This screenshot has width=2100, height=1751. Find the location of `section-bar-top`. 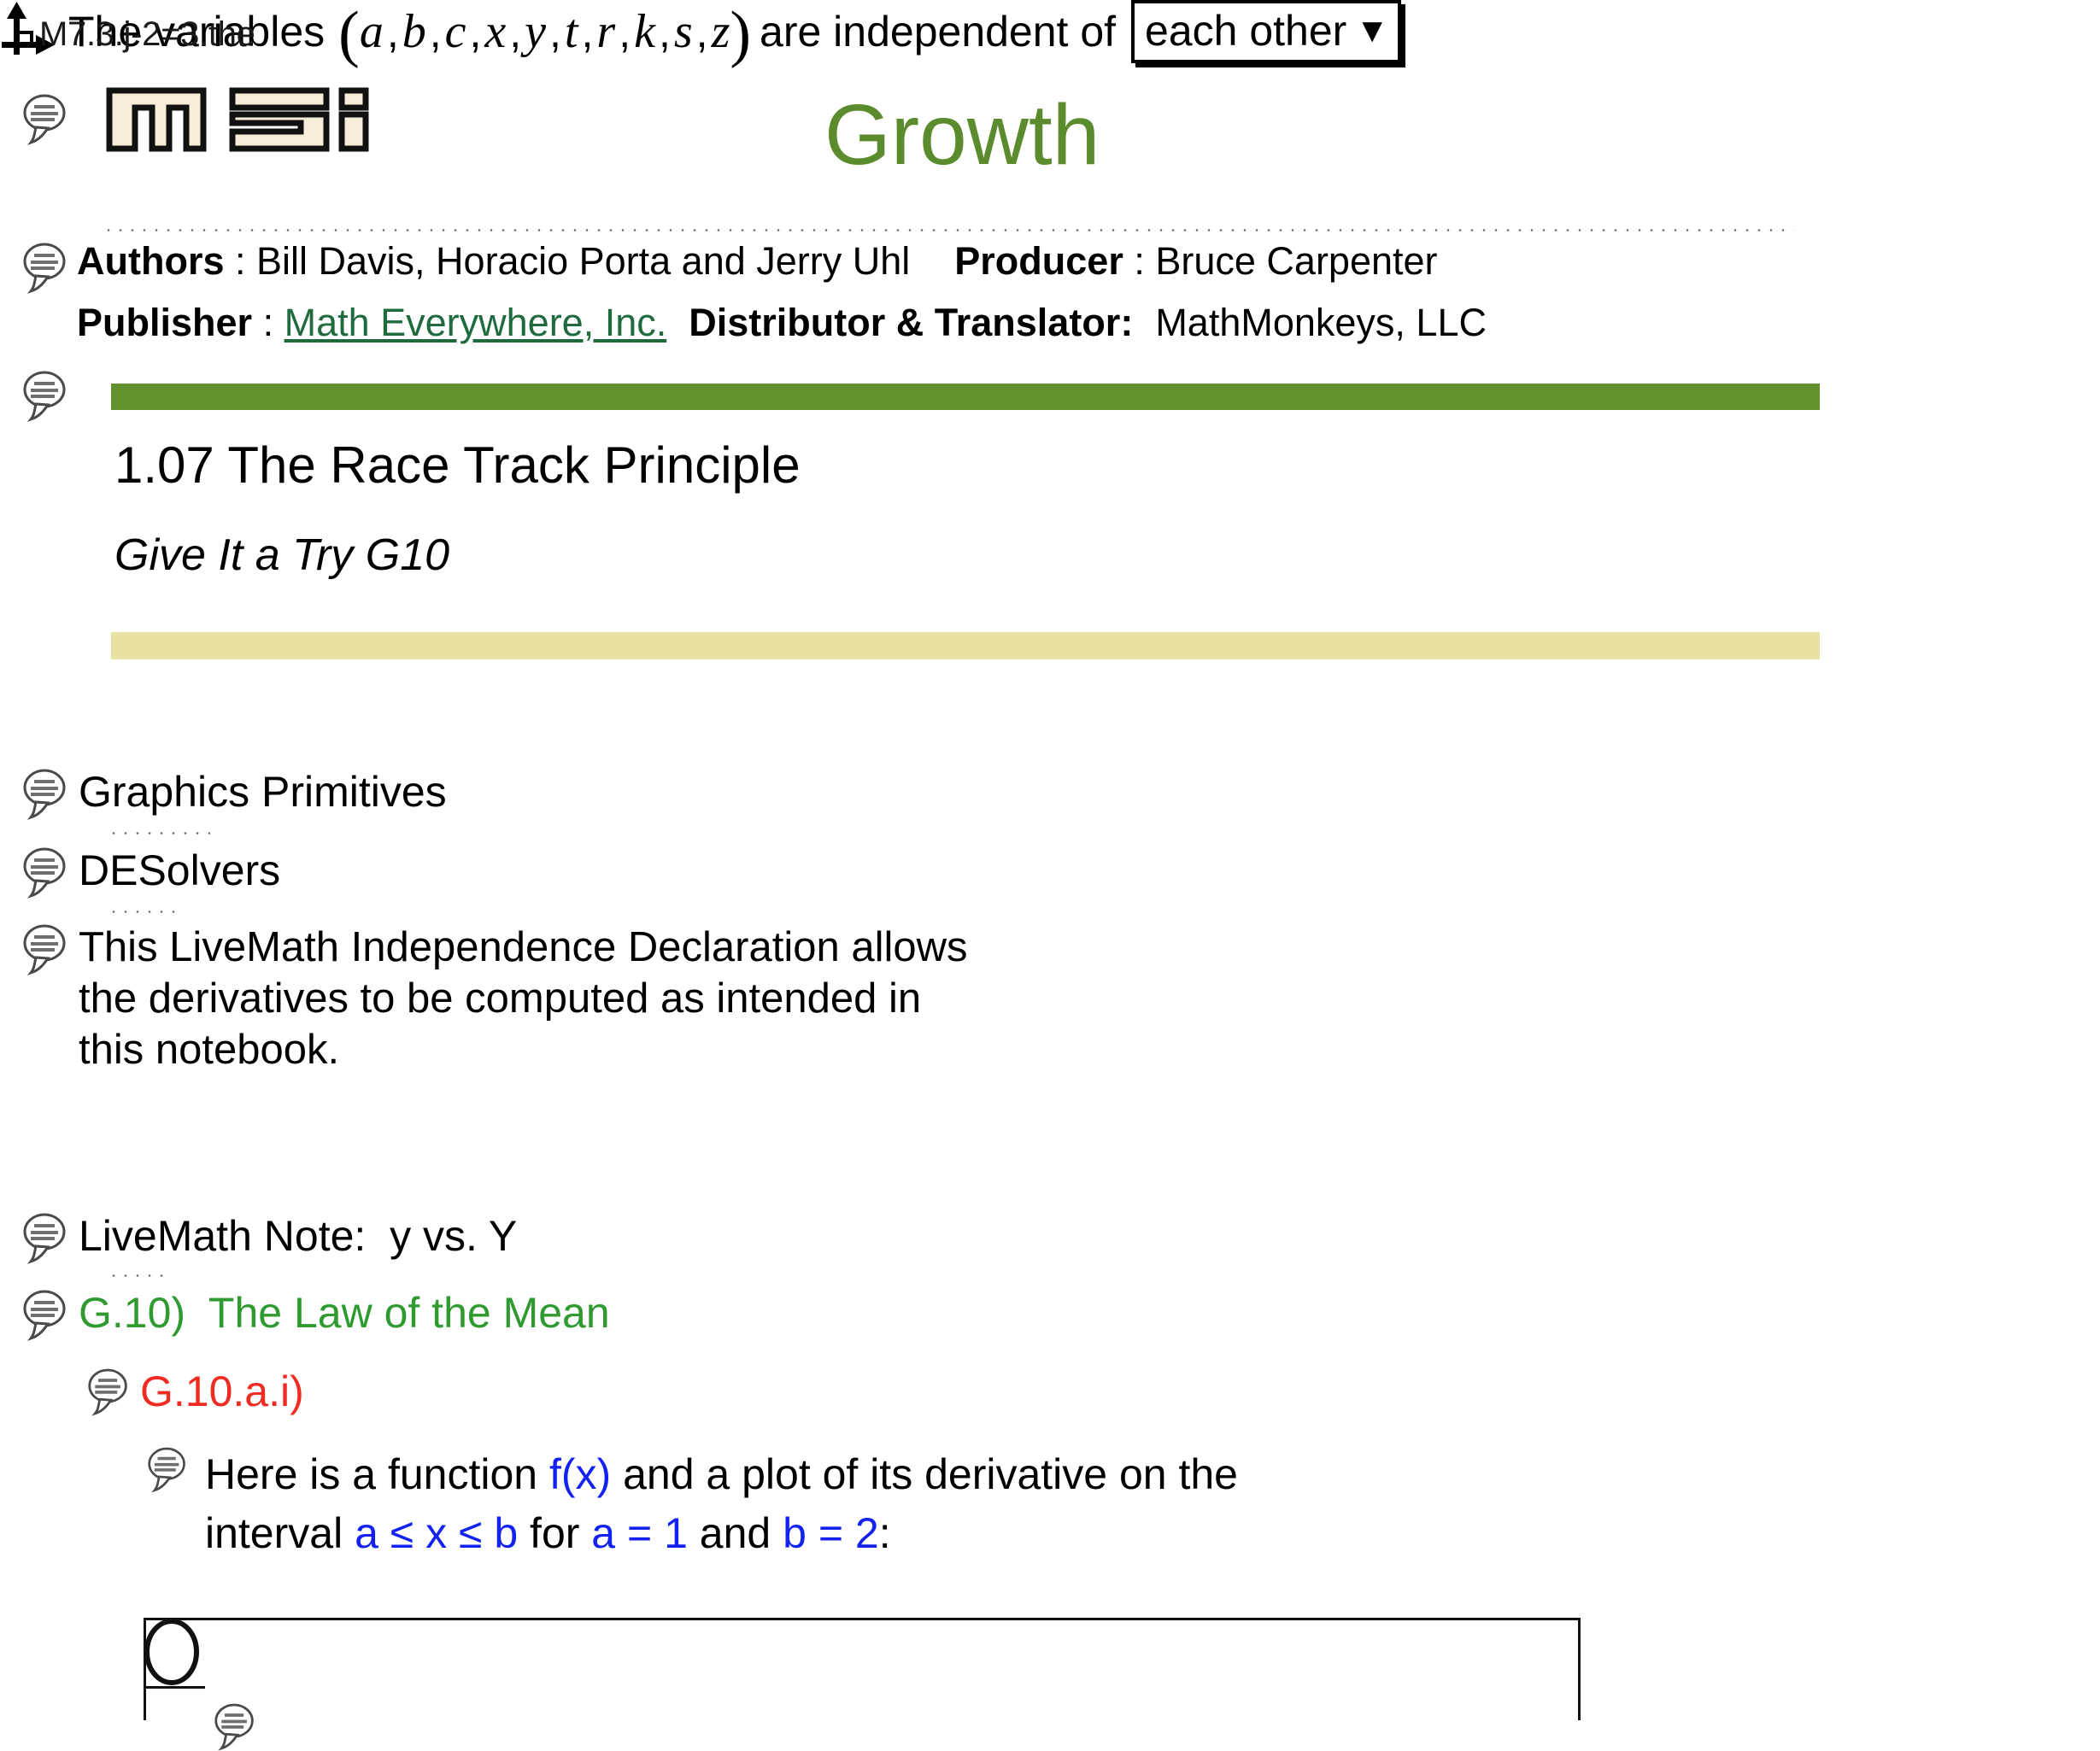

section-bar-top is located at coordinates (965, 397).